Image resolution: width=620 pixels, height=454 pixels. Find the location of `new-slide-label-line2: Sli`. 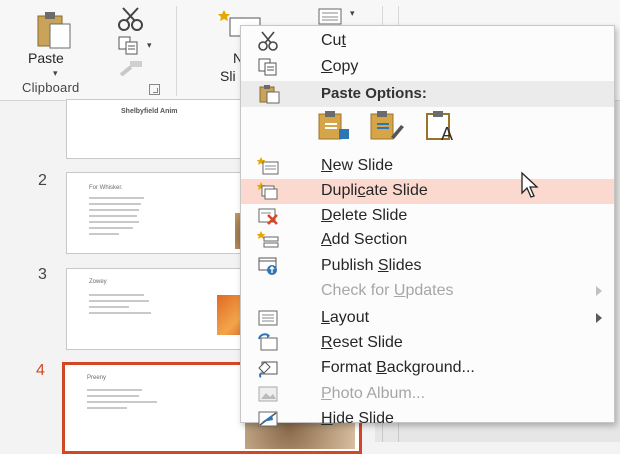

new-slide-label-line2: Sli is located at coordinates (228, 76).